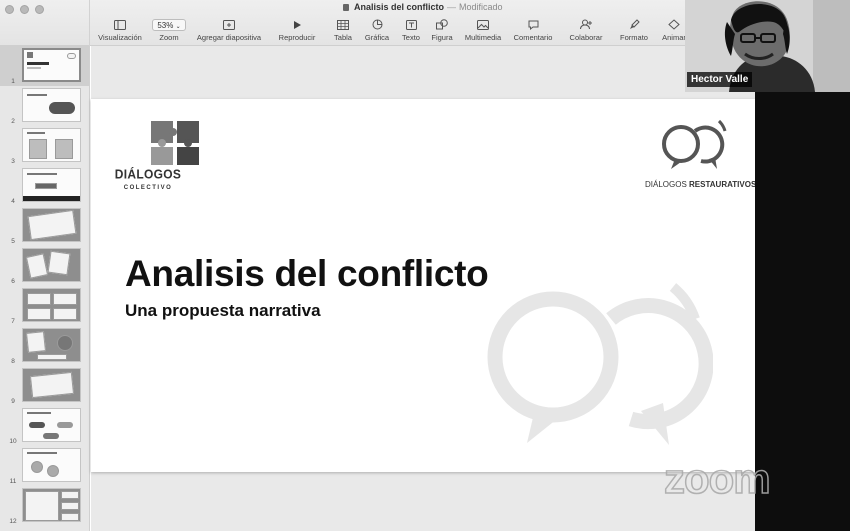 This screenshot has width=850, height=531. What do you see at coordinates (674, 37) in the screenshot?
I see `animate-label: Animar` at bounding box center [674, 37].